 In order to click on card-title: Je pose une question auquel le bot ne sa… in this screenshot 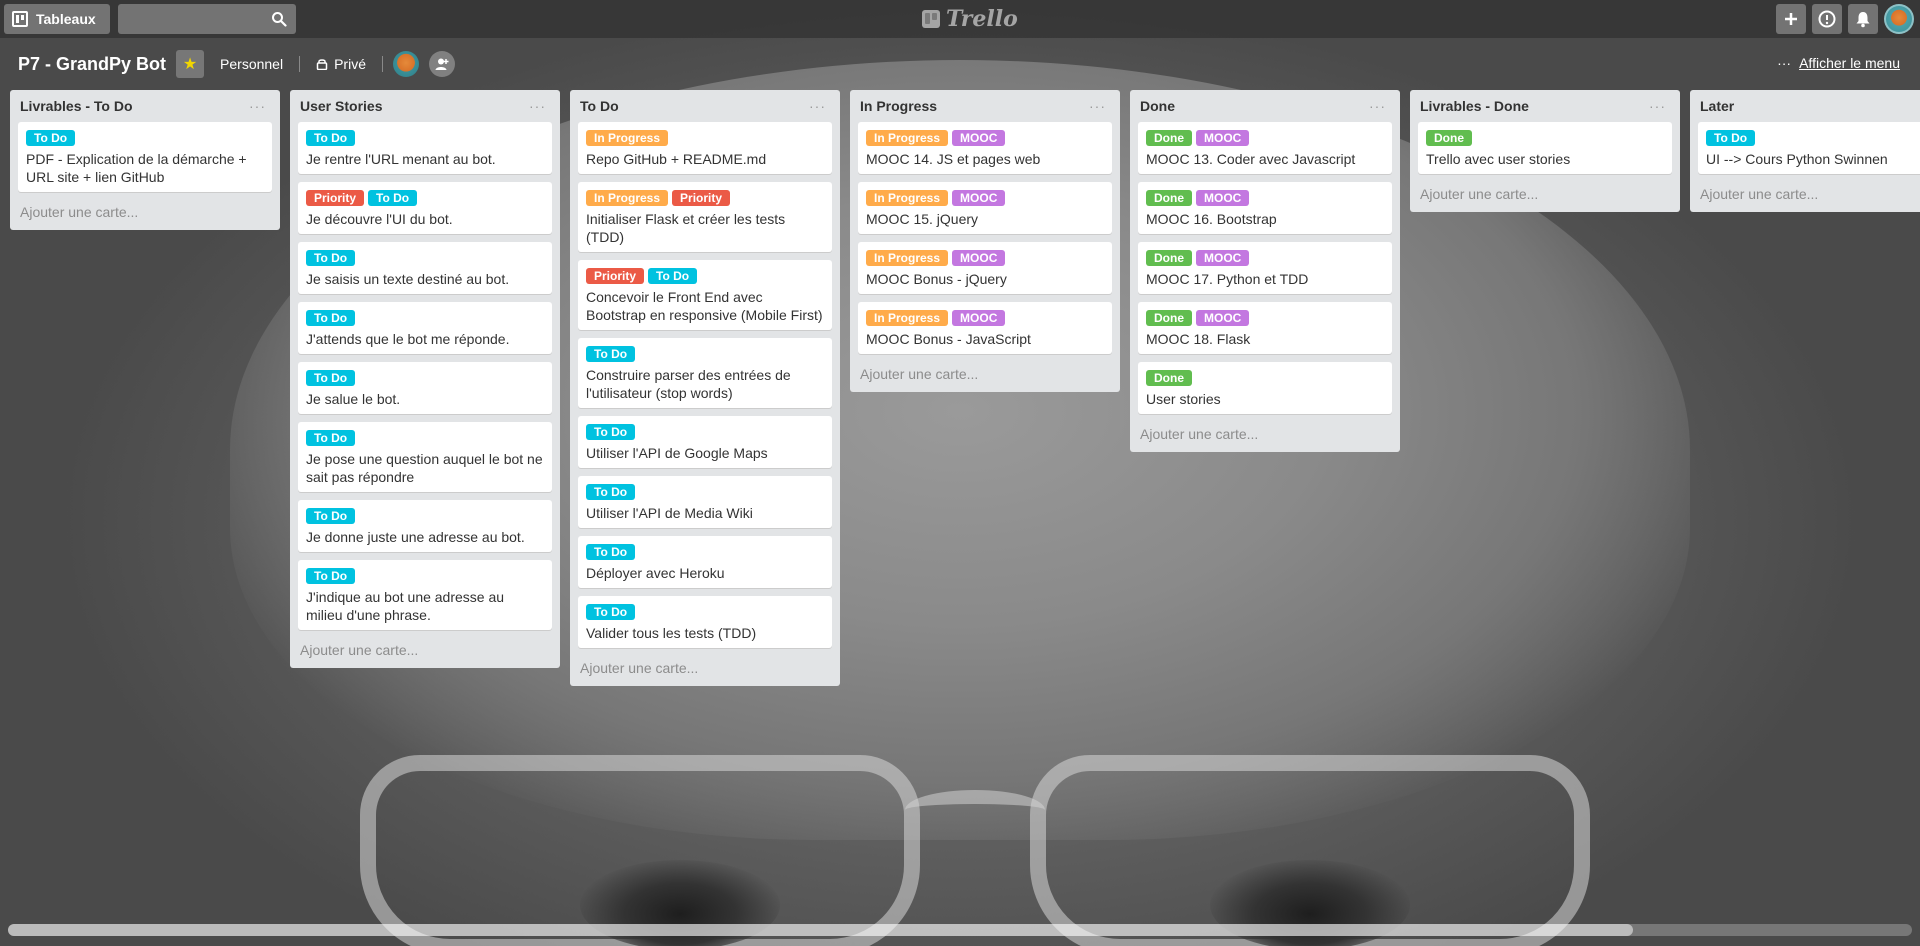, I will do `click(424, 468)`.